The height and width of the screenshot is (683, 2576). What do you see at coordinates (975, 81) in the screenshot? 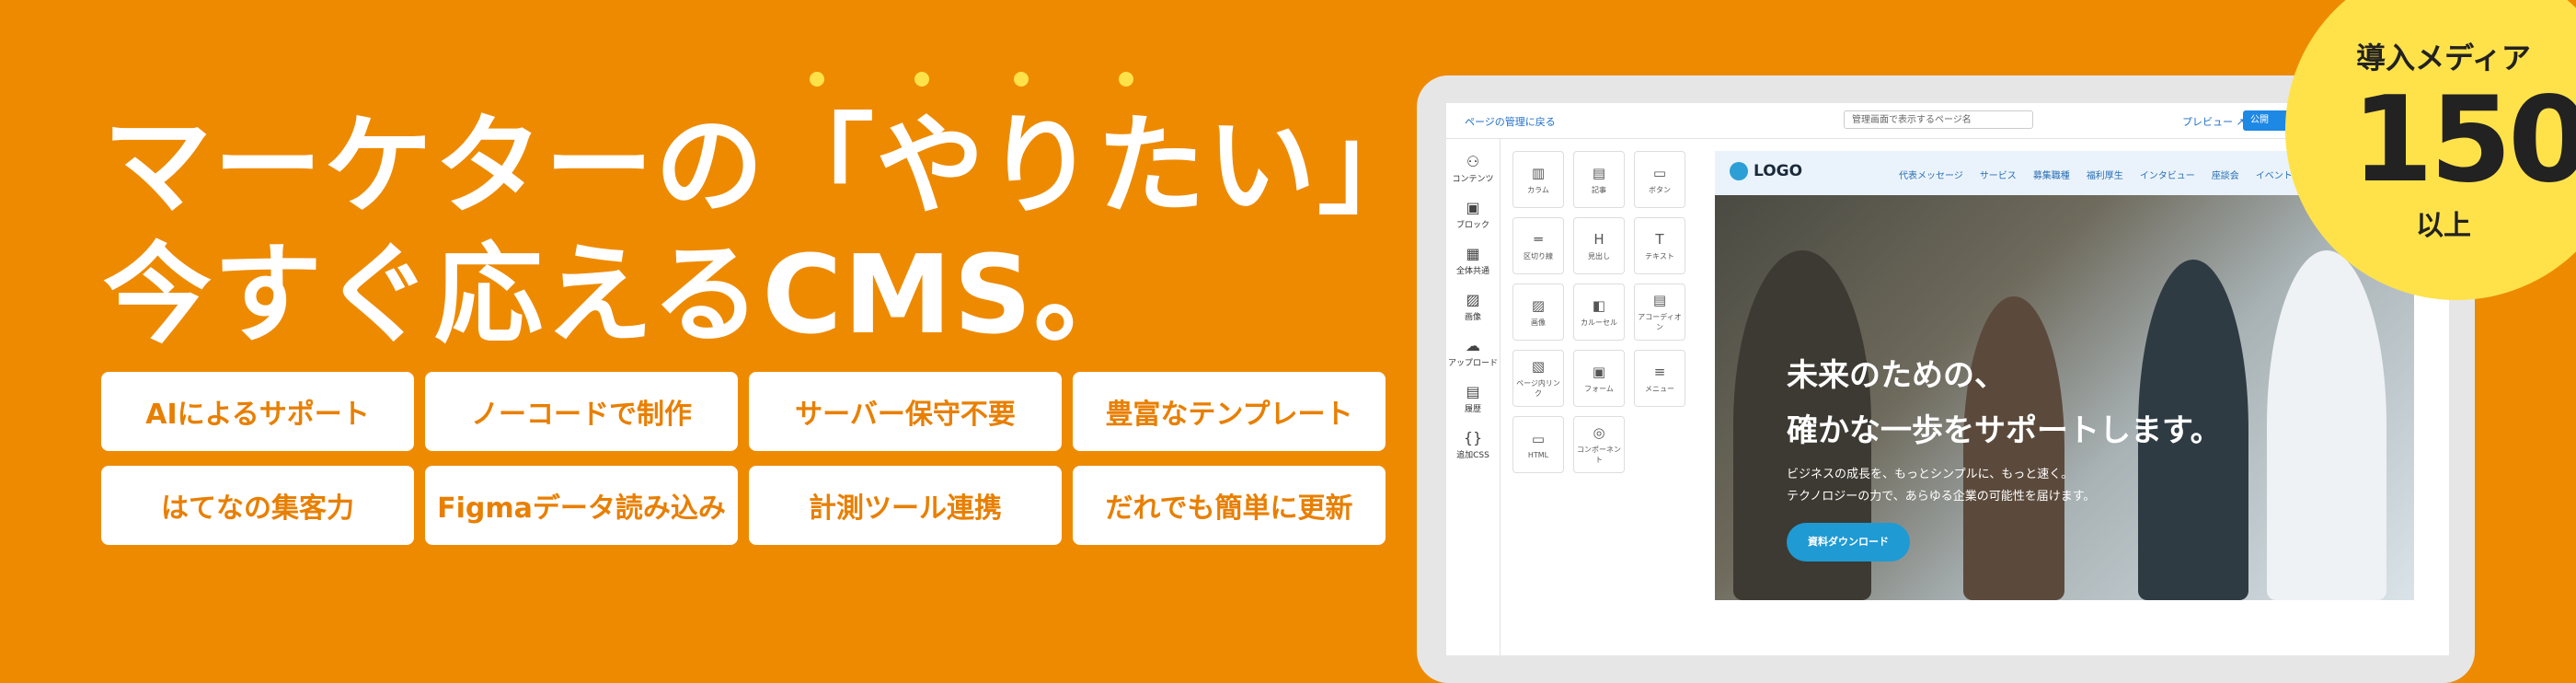
I see `emphasis-dots` at bounding box center [975, 81].